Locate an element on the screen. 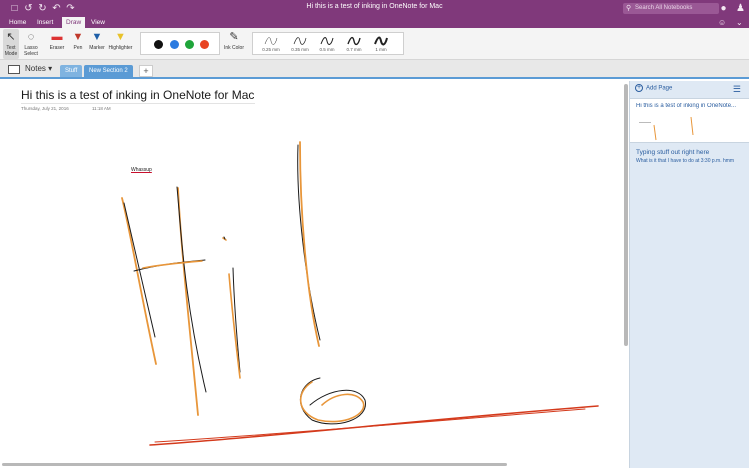 This screenshot has height=468, width=749. add-page-button: + Add Page is located at coordinates (653, 89).